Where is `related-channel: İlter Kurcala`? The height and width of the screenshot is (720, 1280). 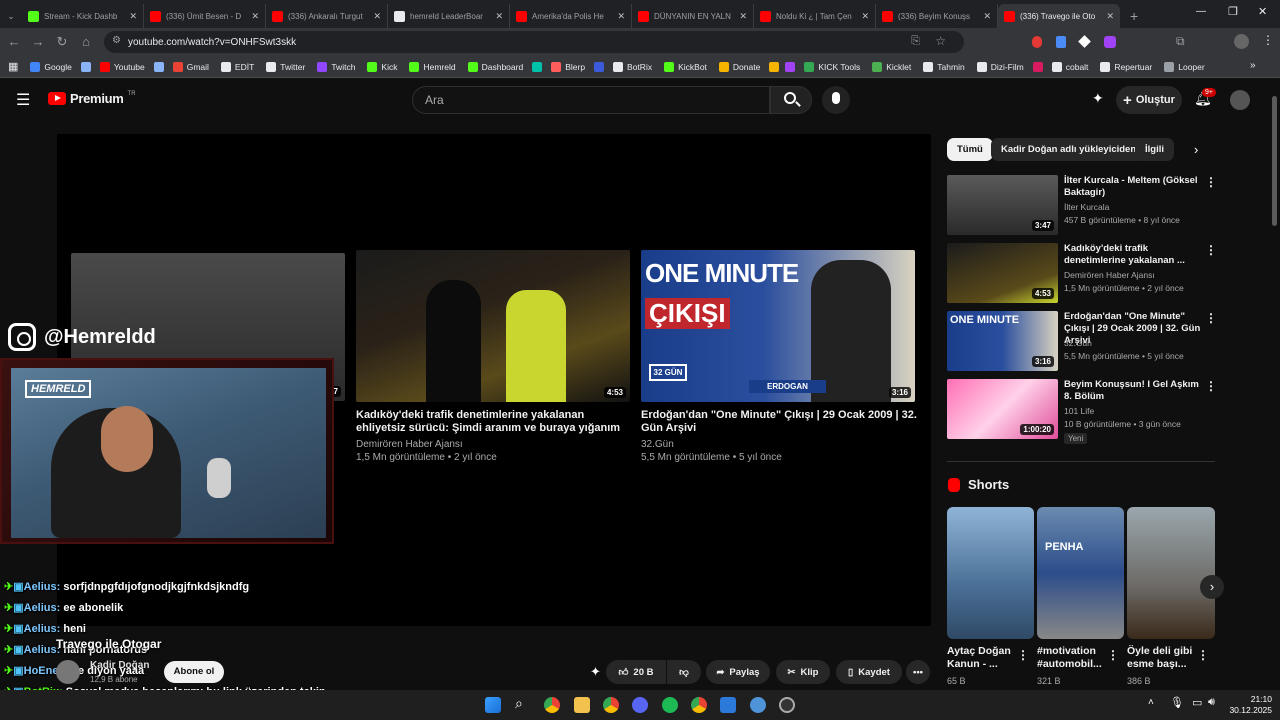 related-channel: İlter Kurcala is located at coordinates (1086, 207).